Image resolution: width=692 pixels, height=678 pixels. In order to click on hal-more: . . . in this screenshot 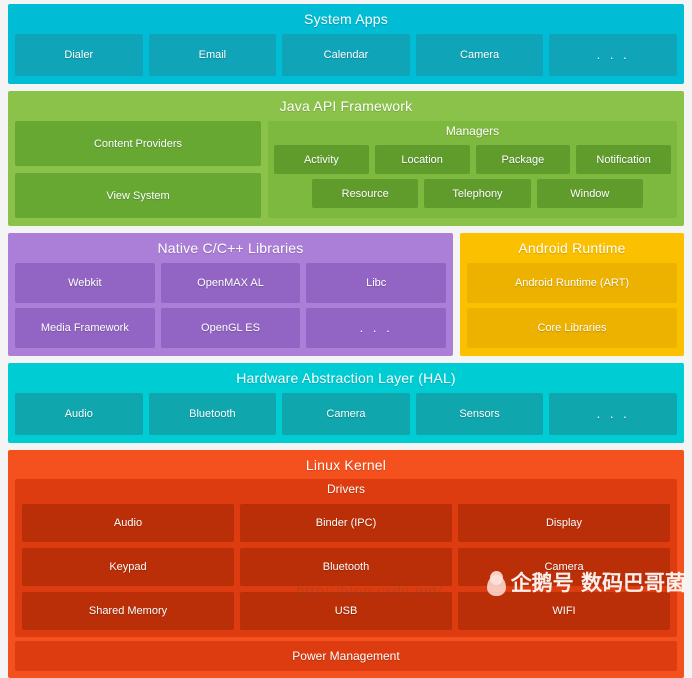, I will do `click(613, 414)`.